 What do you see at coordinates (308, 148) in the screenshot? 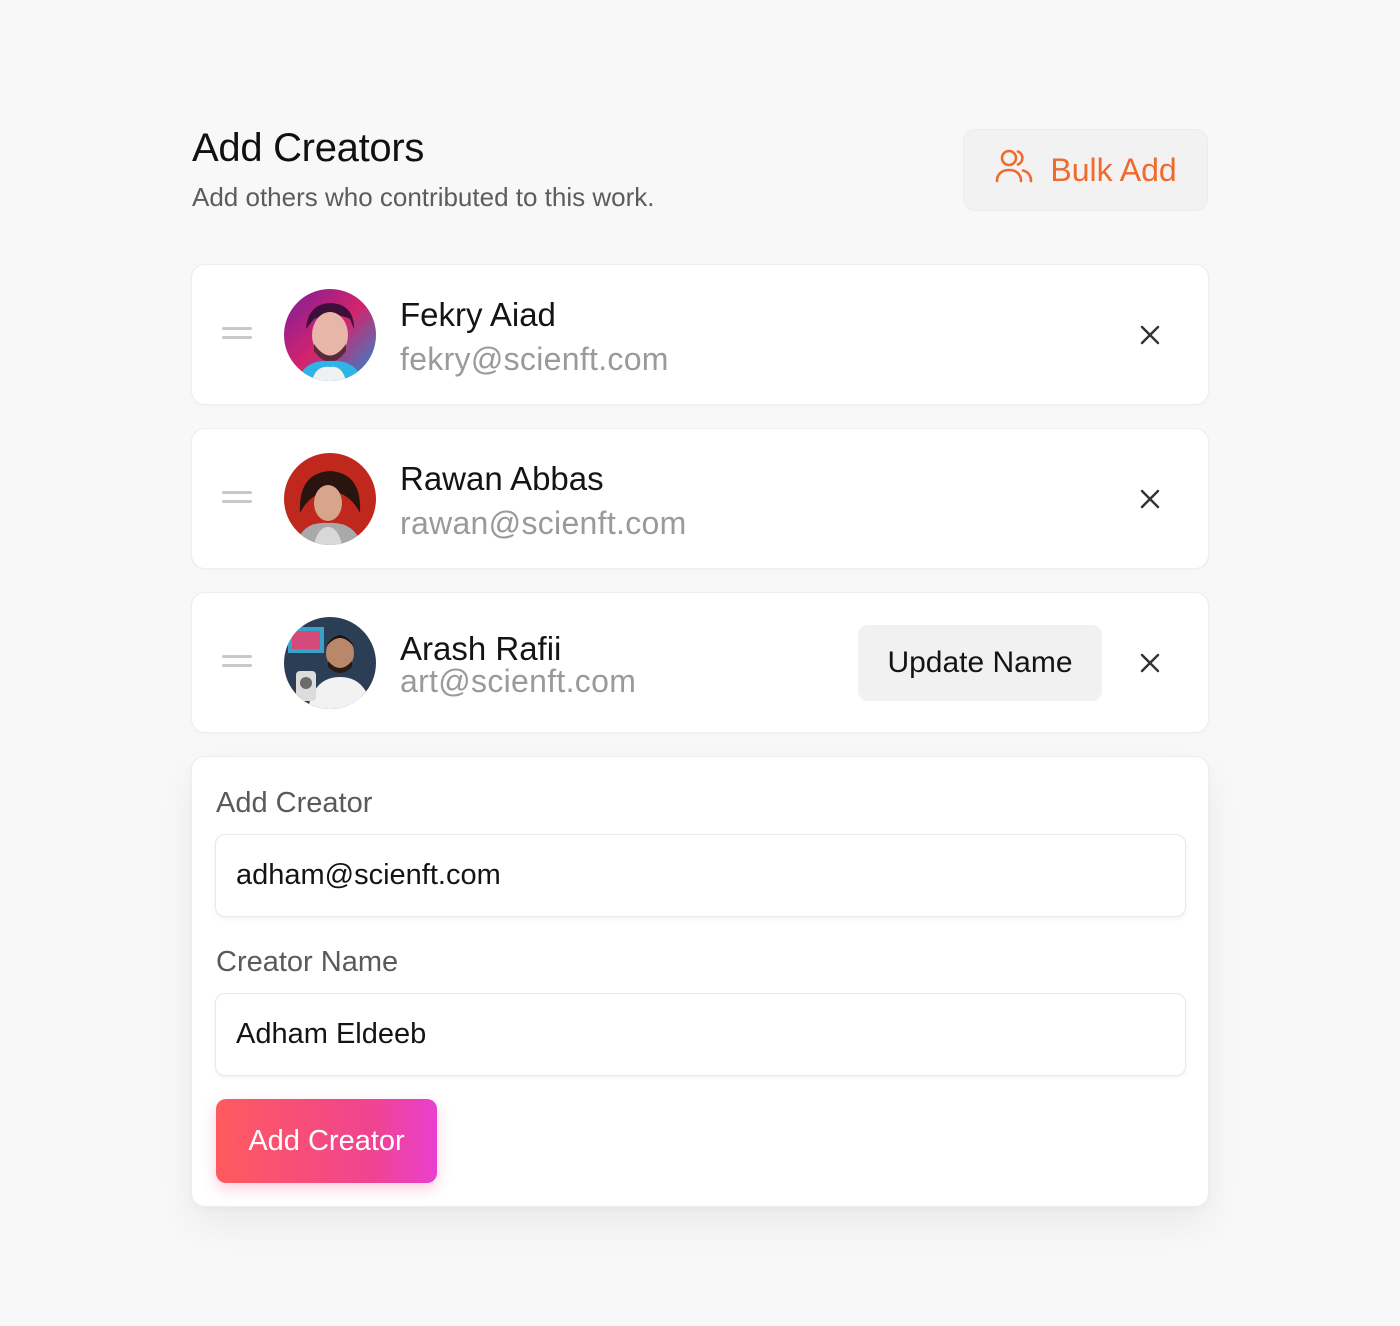
I see `page-title: Add Creators` at bounding box center [308, 148].